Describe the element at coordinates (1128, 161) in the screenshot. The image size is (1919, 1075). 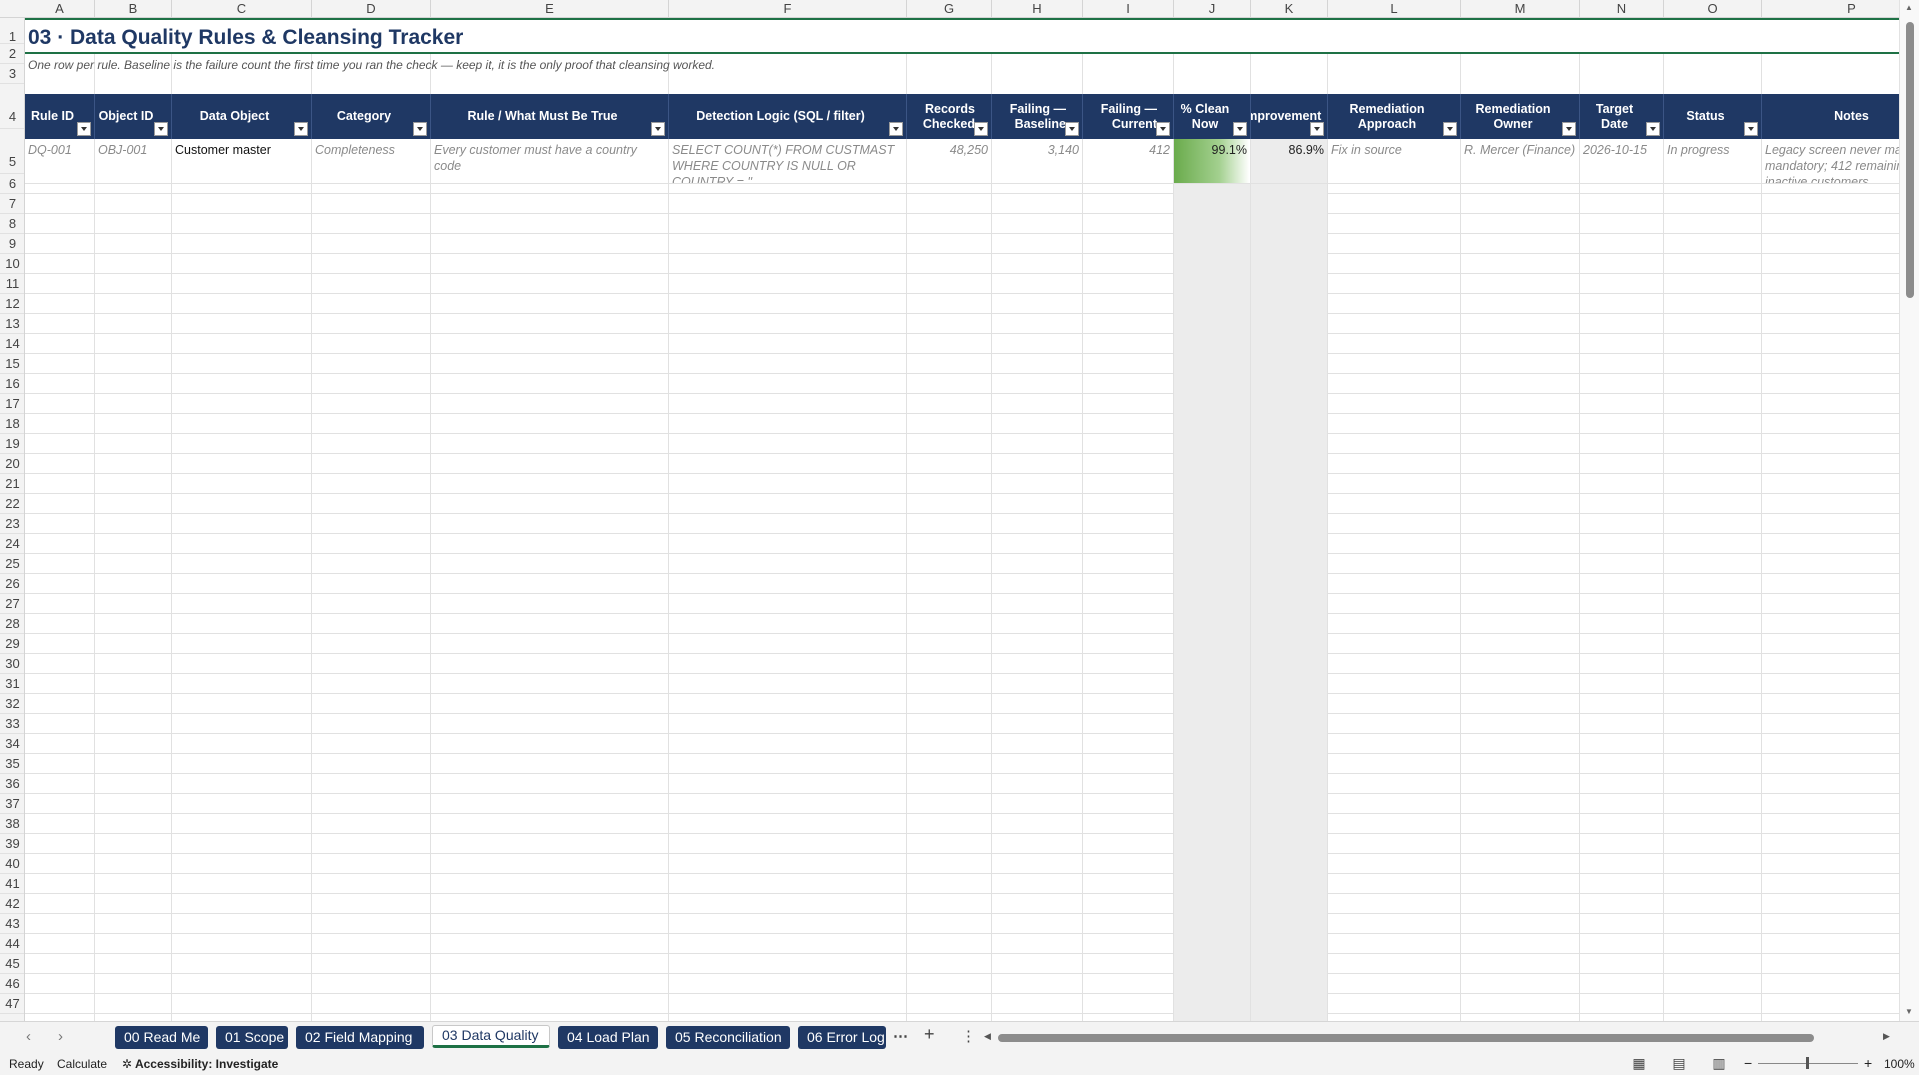
I see `cell-failing-current: 412` at that location.